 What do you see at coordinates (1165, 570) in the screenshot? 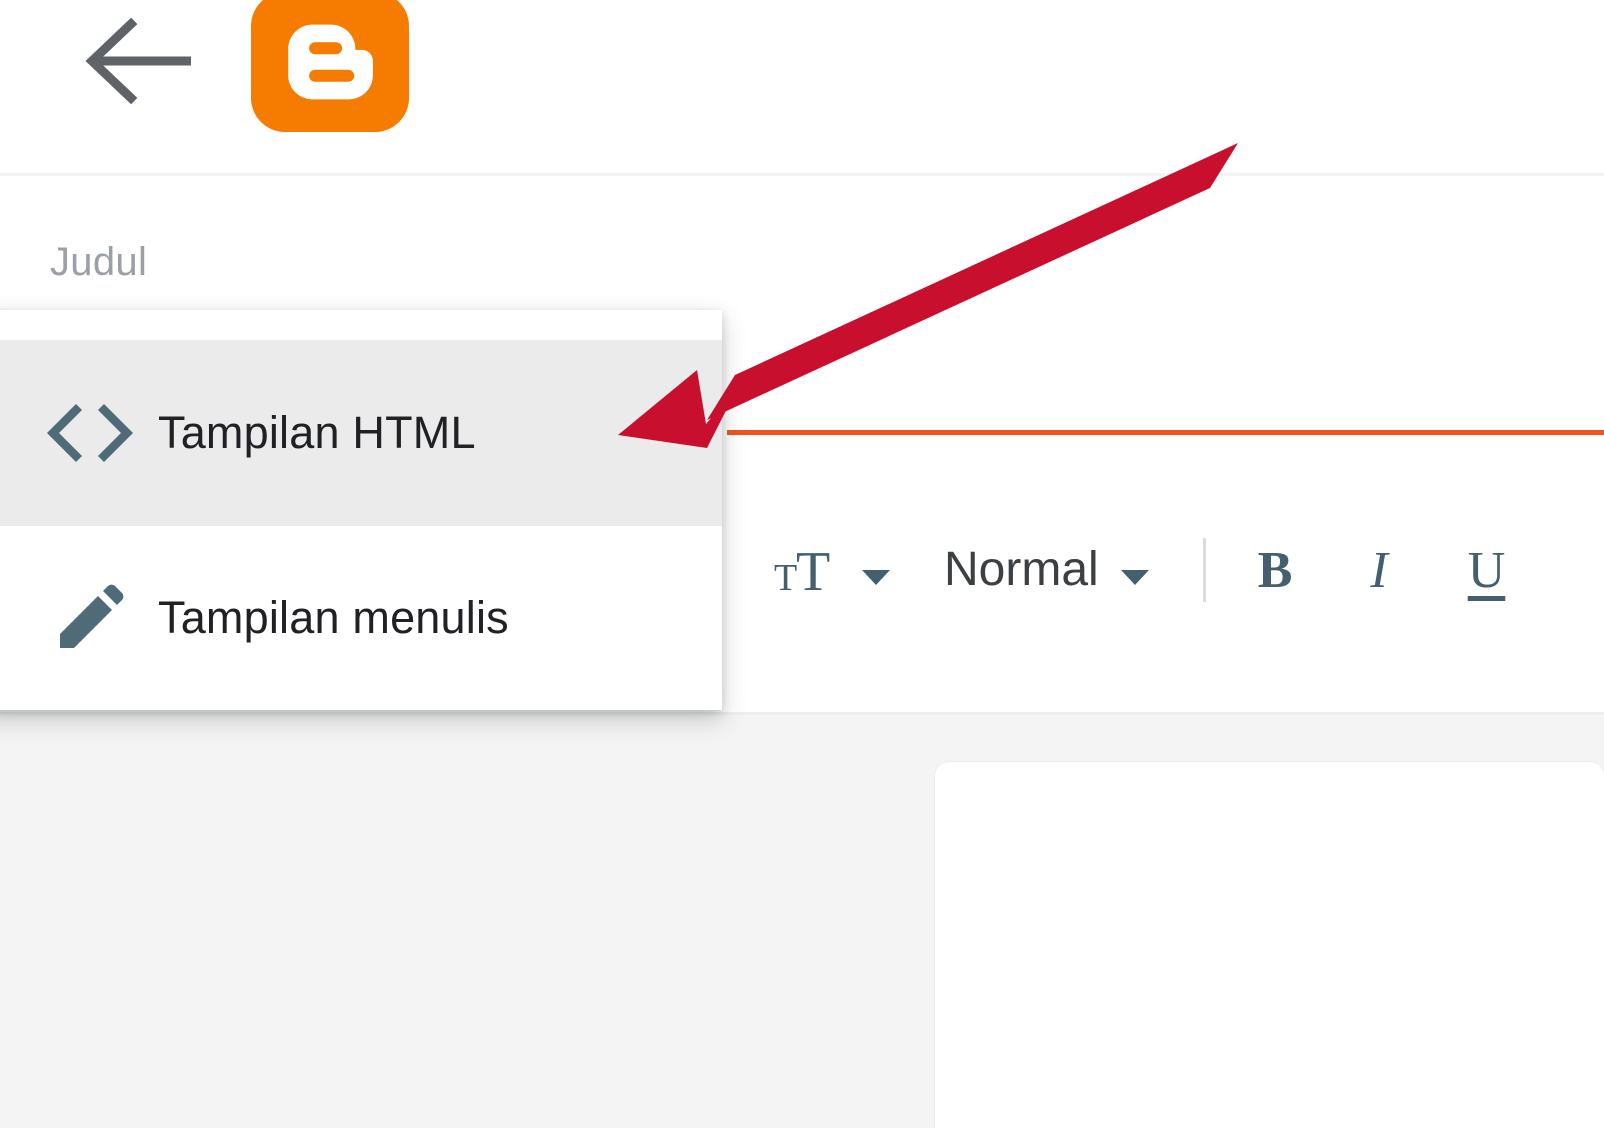
I see `editor-toolbar: T T Normal B I U` at bounding box center [1165, 570].